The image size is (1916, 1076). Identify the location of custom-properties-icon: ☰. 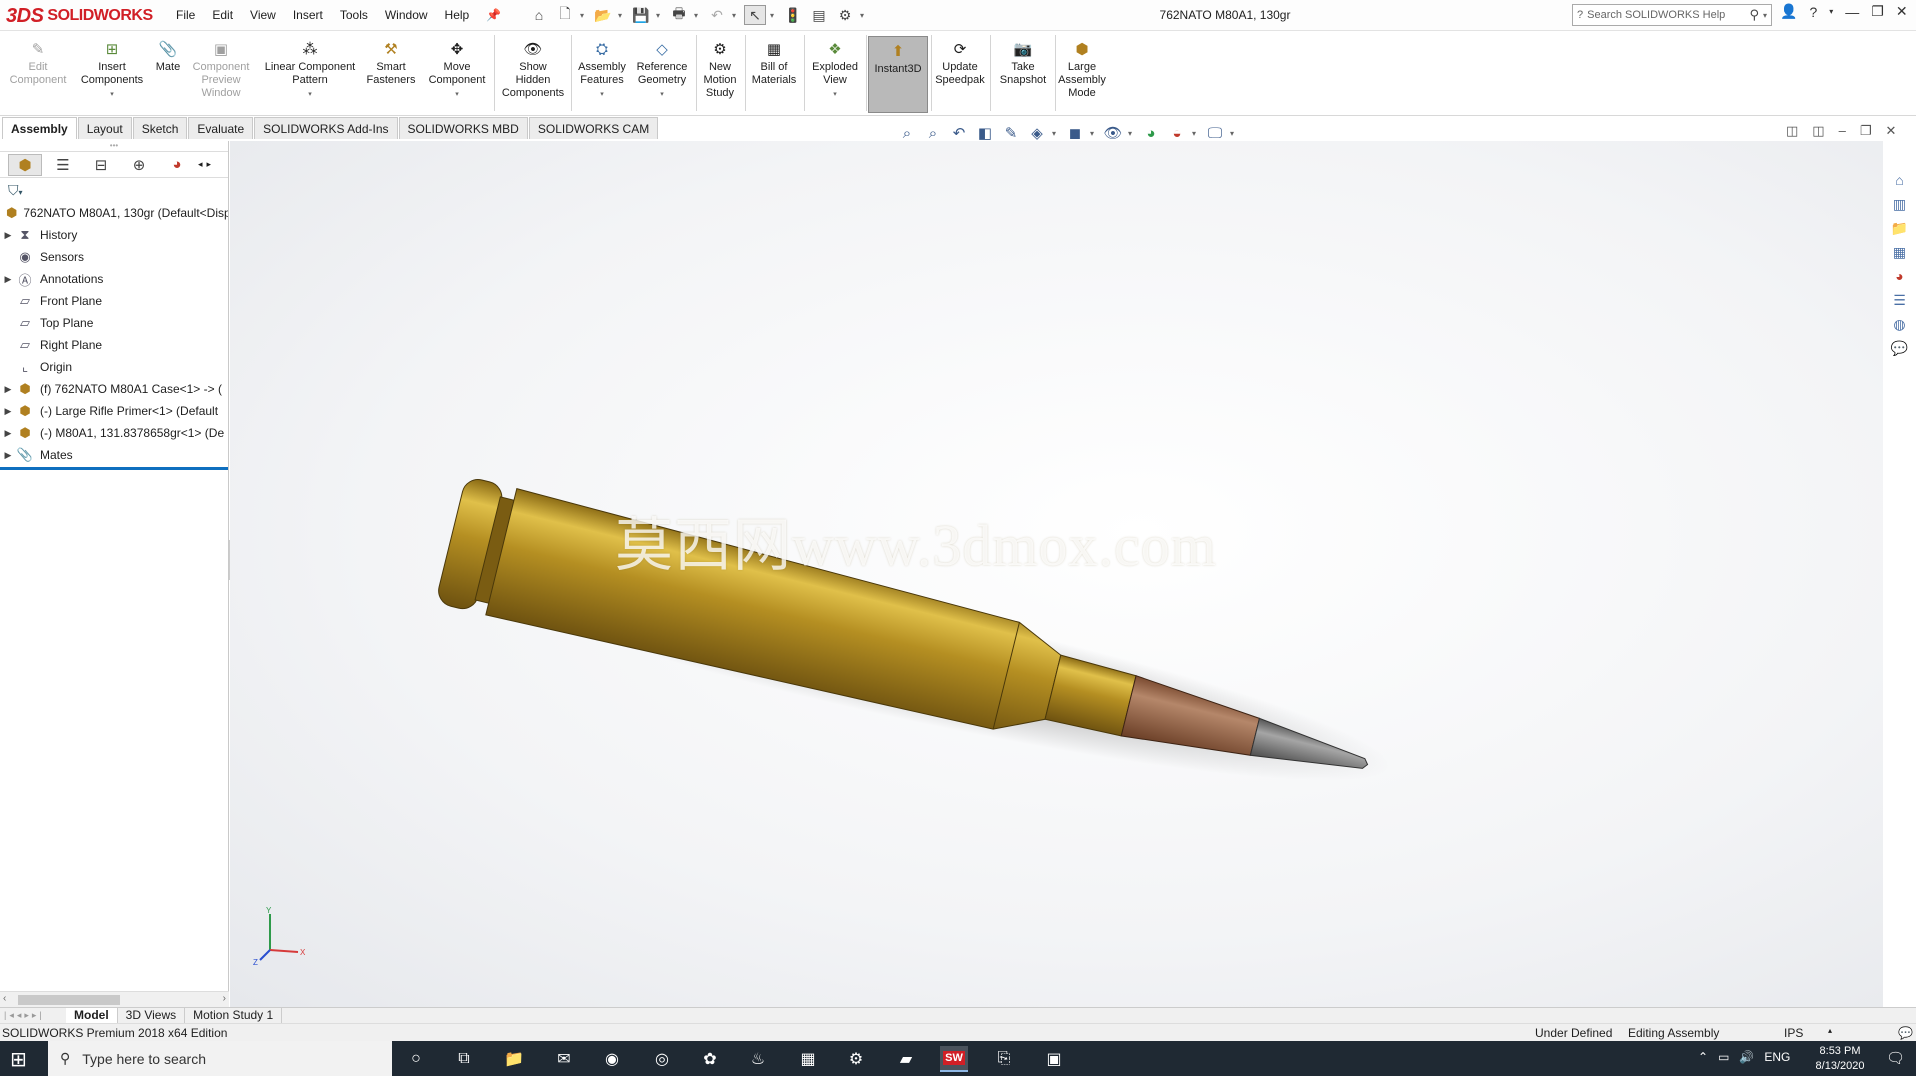
(1900, 300).